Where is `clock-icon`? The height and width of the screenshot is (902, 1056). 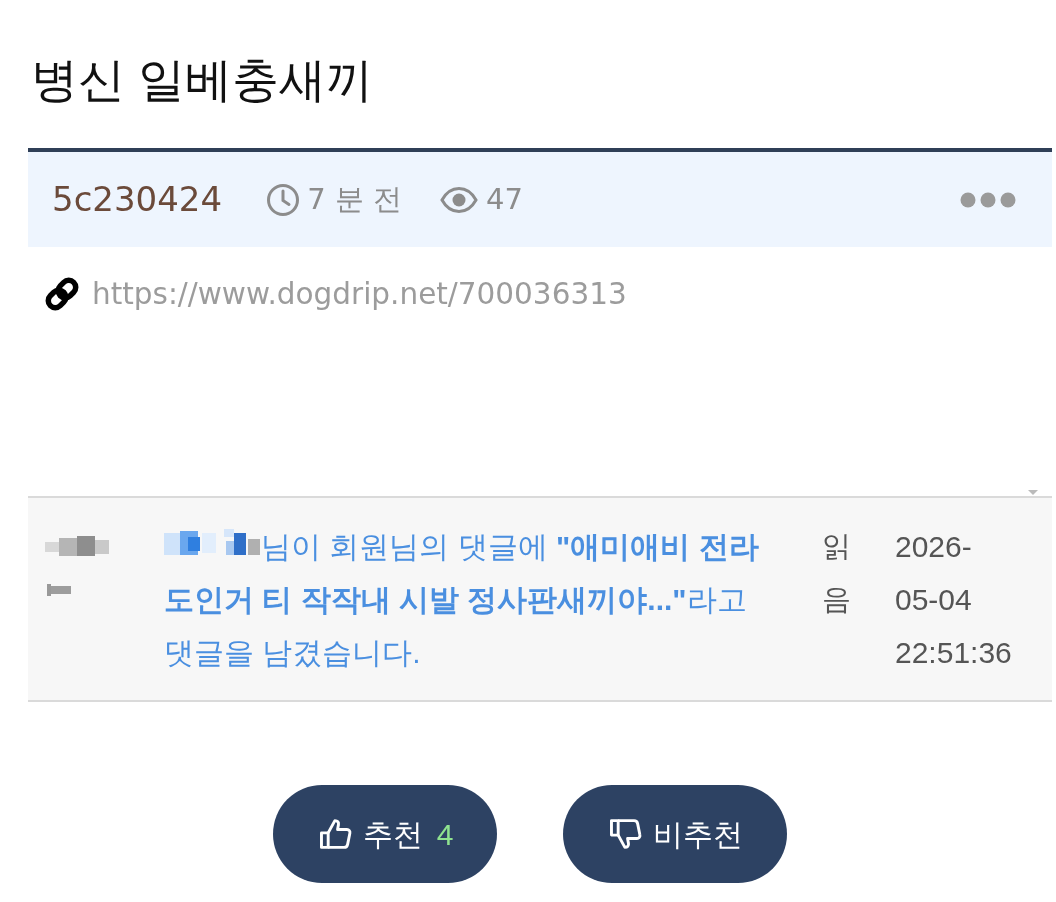 clock-icon is located at coordinates (283, 199).